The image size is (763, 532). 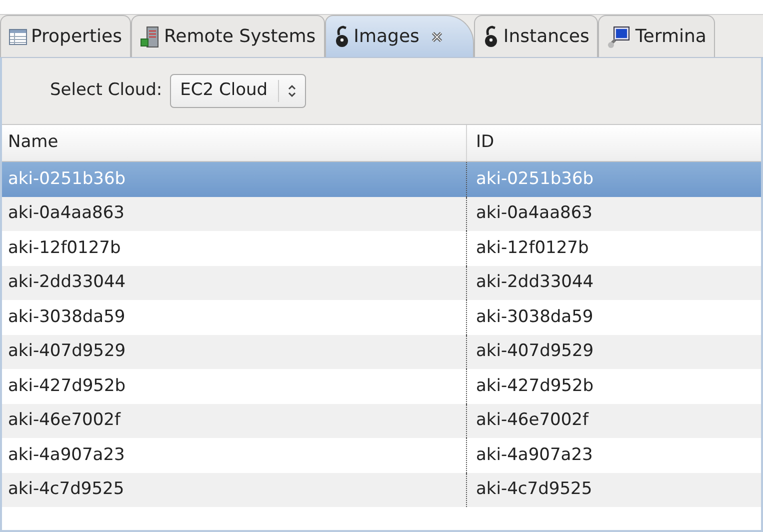 I want to click on server-icon, so click(x=150, y=37).